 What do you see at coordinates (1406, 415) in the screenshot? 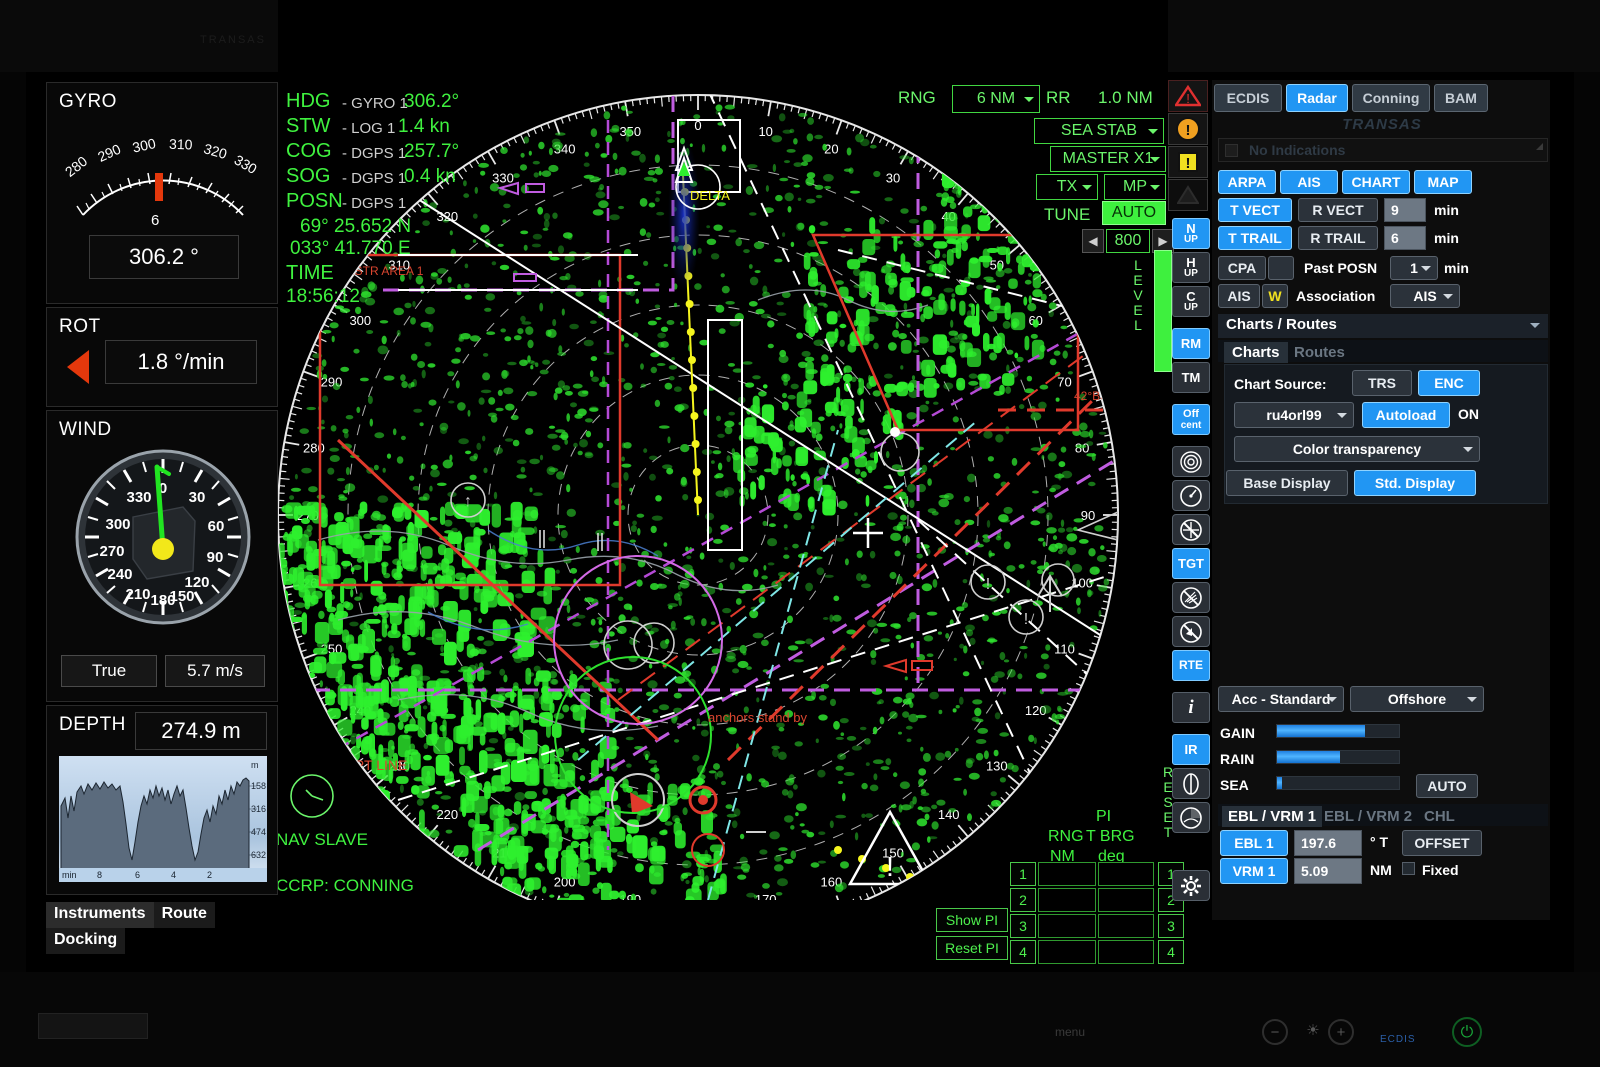
I see `autoload-button: Autoload` at bounding box center [1406, 415].